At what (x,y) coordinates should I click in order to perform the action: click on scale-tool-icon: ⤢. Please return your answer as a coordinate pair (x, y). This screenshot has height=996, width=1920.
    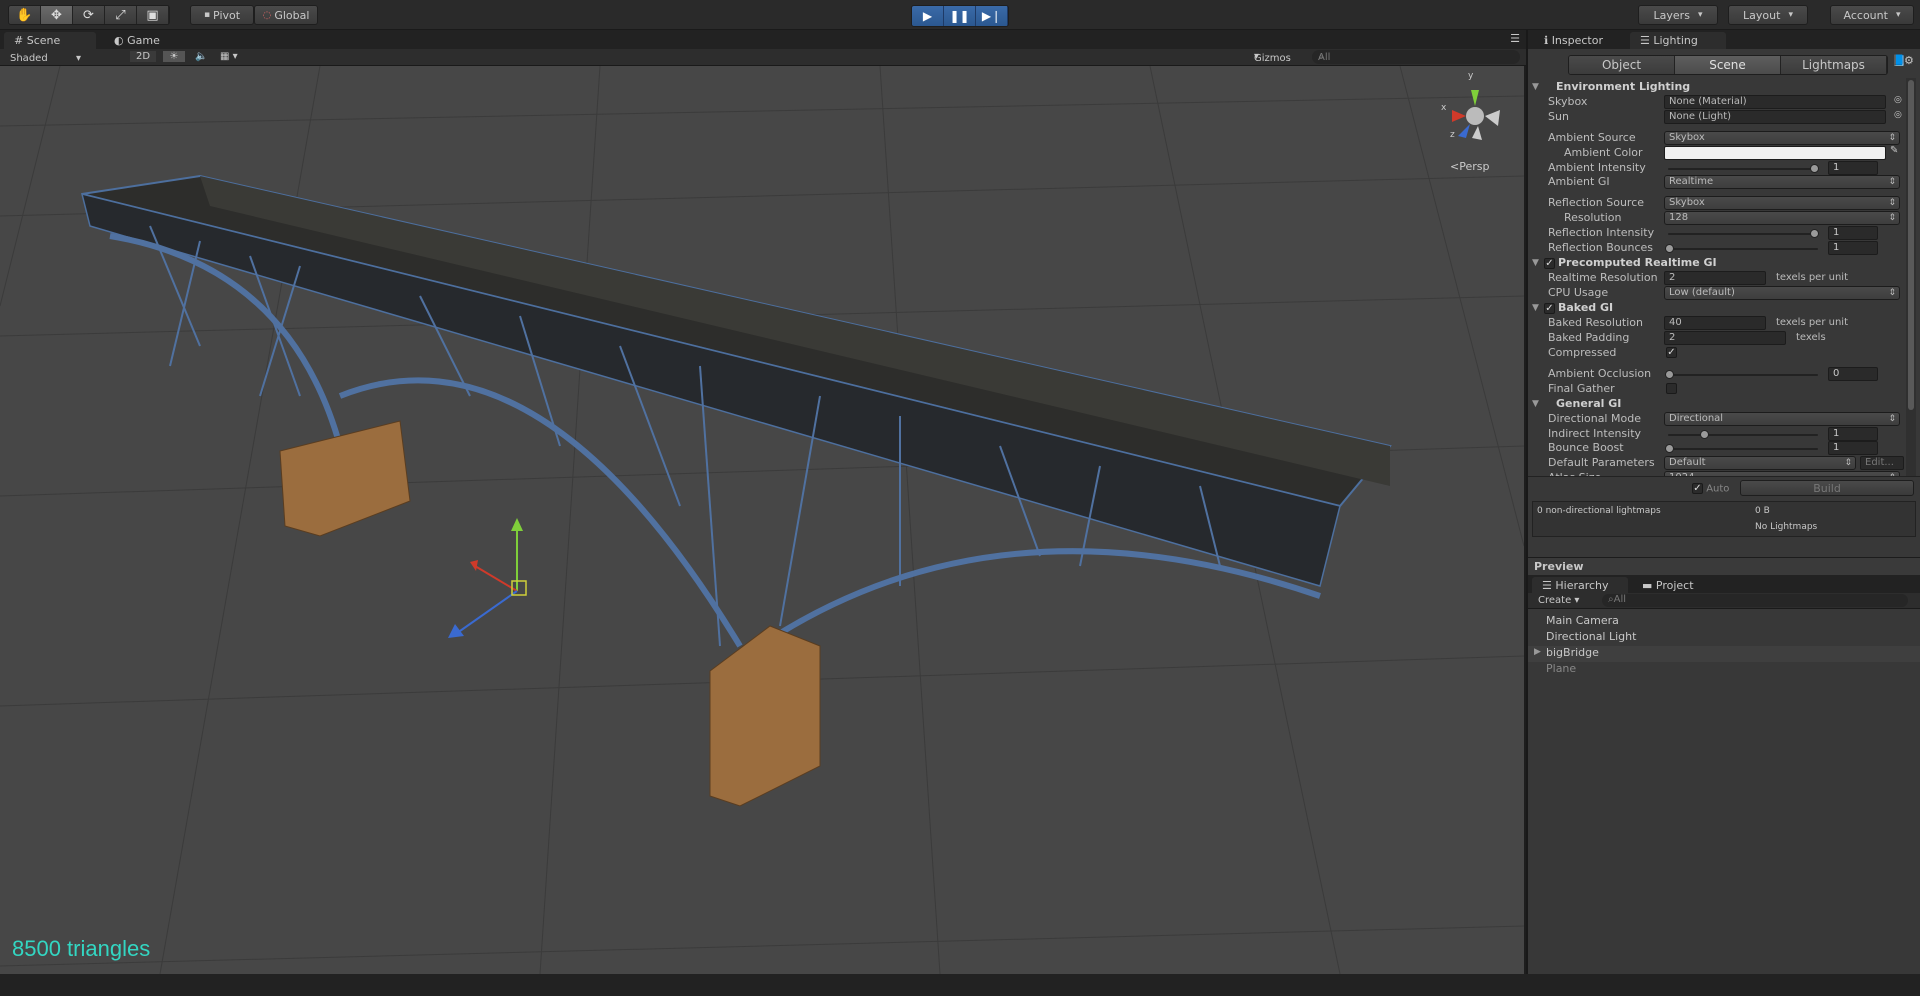
    Looking at the image, I should click on (121, 15).